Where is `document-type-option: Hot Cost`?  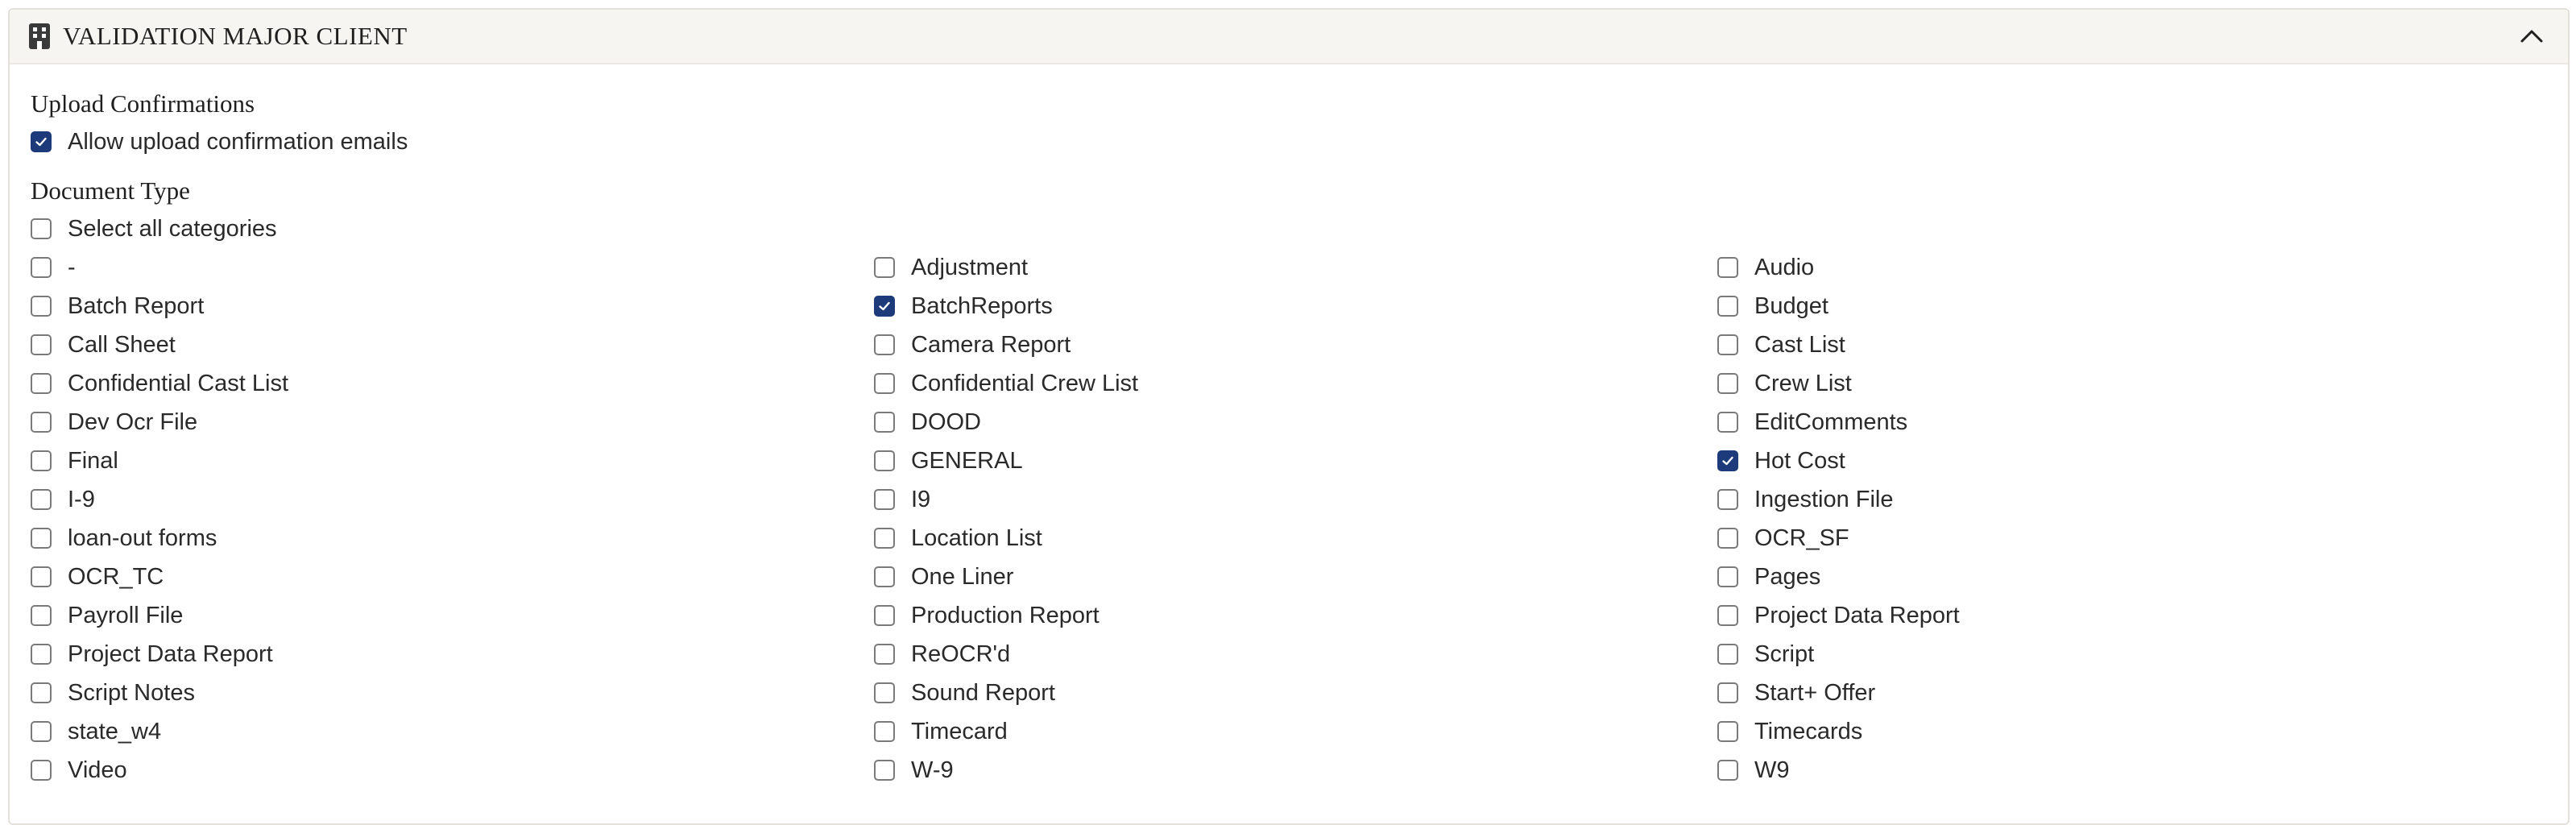 document-type-option: Hot Cost is located at coordinates (2139, 461).